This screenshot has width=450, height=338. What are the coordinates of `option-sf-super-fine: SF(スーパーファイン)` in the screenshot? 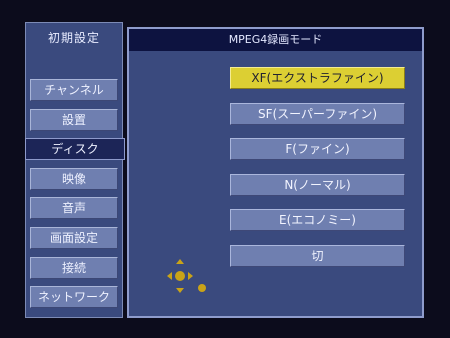 It's located at (317, 114).